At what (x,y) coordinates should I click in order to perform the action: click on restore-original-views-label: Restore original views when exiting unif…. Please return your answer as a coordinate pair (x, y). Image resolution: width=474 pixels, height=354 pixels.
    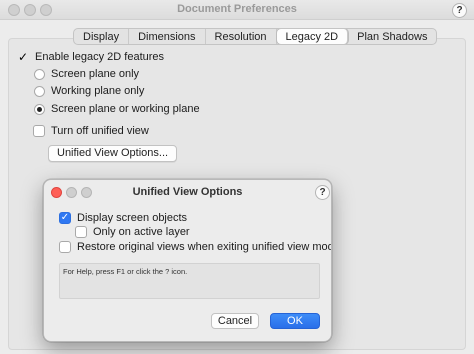
    Looking at the image, I should click on (204, 247).